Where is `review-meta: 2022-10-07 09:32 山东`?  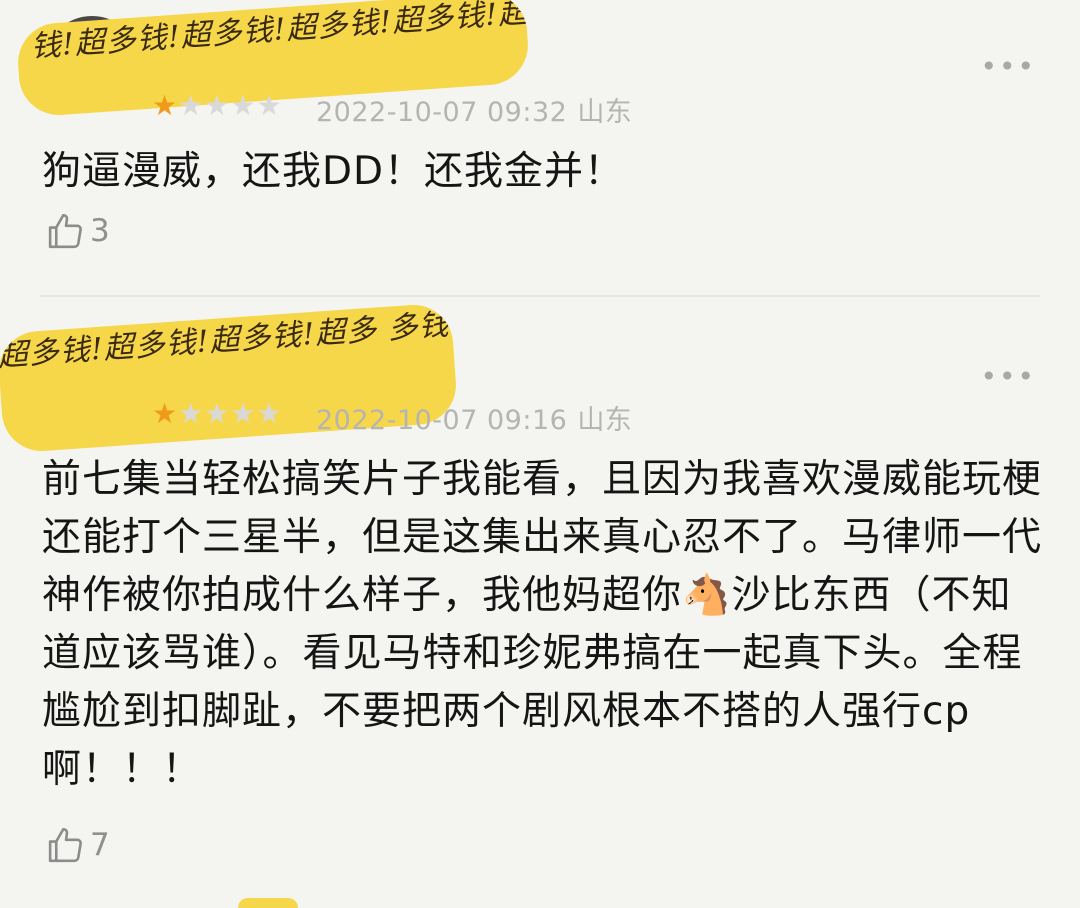
review-meta: 2022-10-07 09:32 山东 is located at coordinates (474, 109).